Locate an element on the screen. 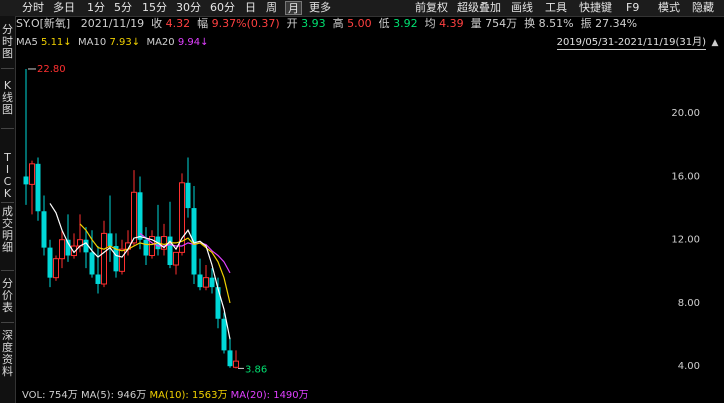  y-tick-label: 4.00 is located at coordinates (689, 366).